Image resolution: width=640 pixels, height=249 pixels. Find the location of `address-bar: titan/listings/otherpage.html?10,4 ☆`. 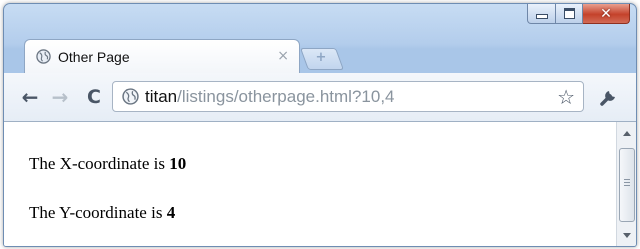

address-bar: titan/listings/otherpage.html?10,4 ☆ is located at coordinates (348, 96).